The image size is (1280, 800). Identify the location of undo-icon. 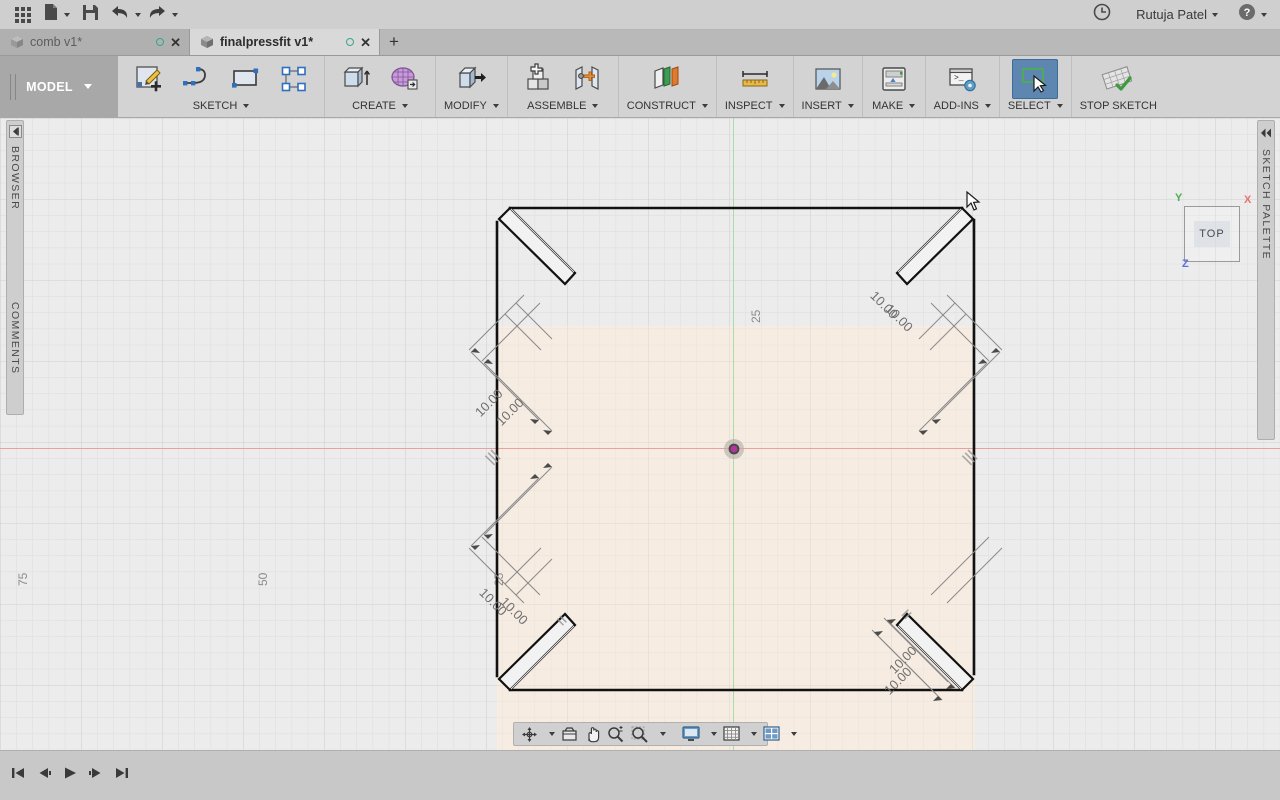
(120, 14).